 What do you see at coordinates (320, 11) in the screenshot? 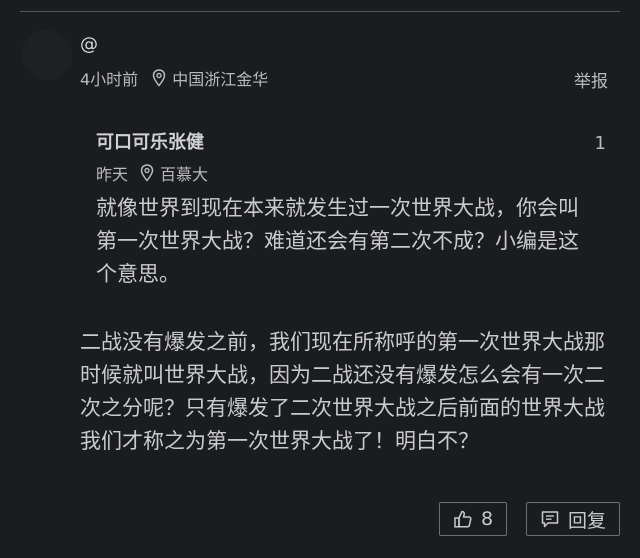
I see `top-divider` at bounding box center [320, 11].